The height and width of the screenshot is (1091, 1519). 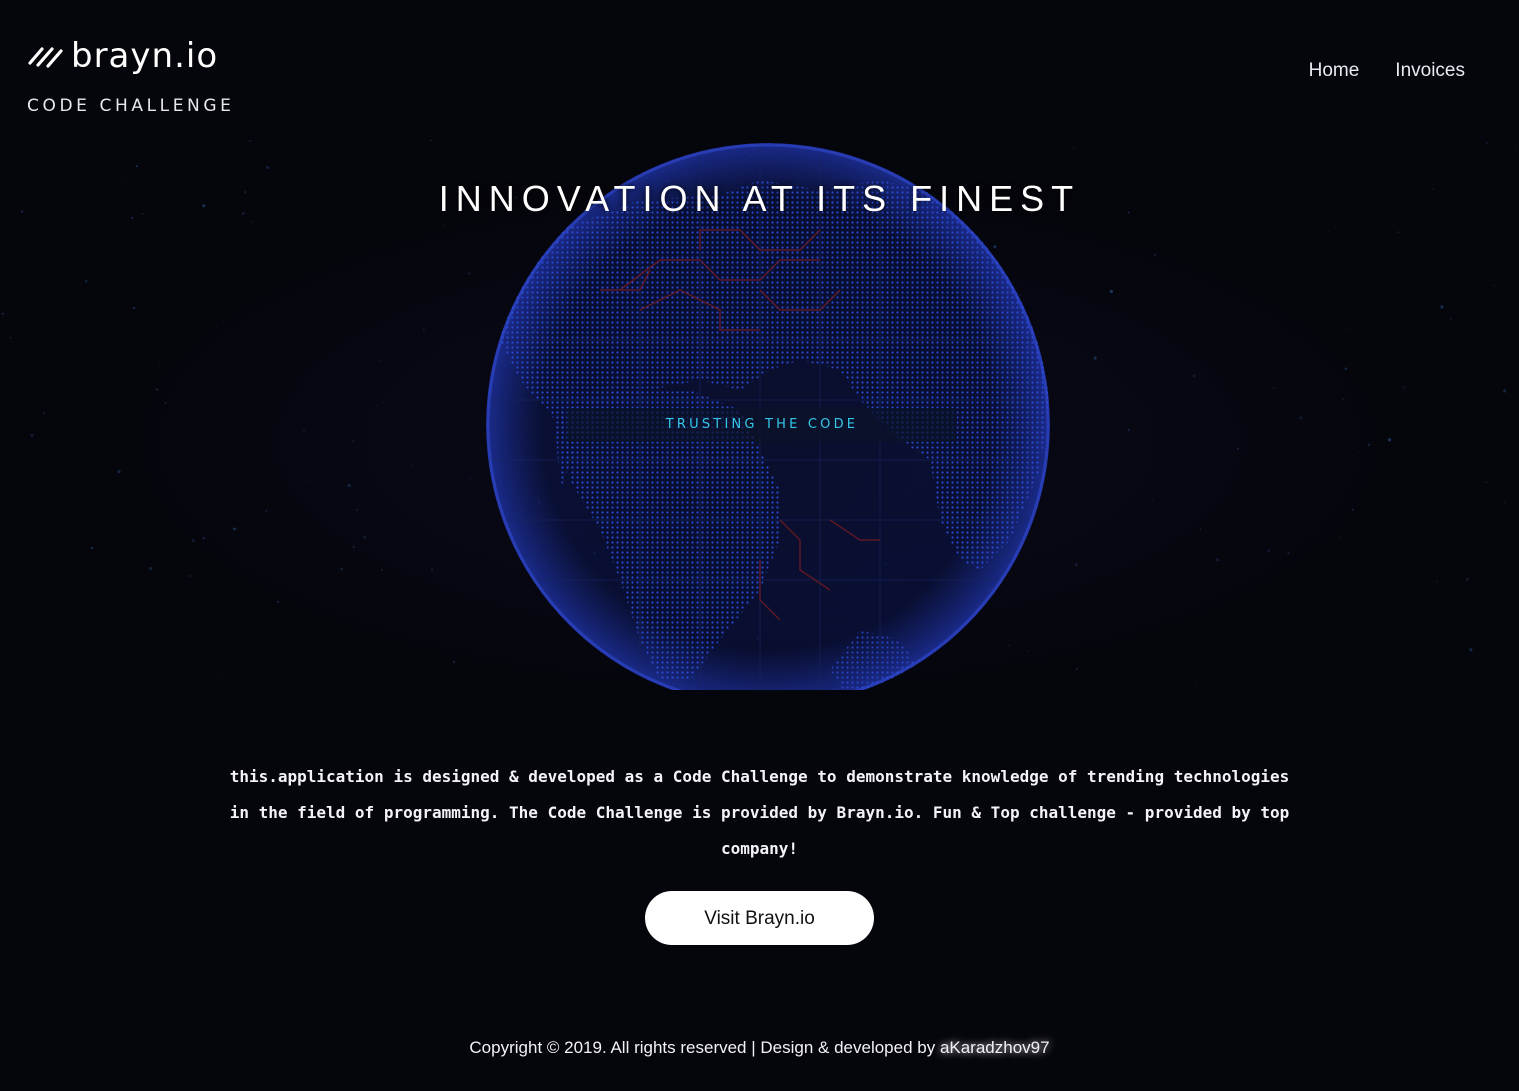 I want to click on brand: brayn.io CODE CHALLENGE, so click(x=147, y=79).